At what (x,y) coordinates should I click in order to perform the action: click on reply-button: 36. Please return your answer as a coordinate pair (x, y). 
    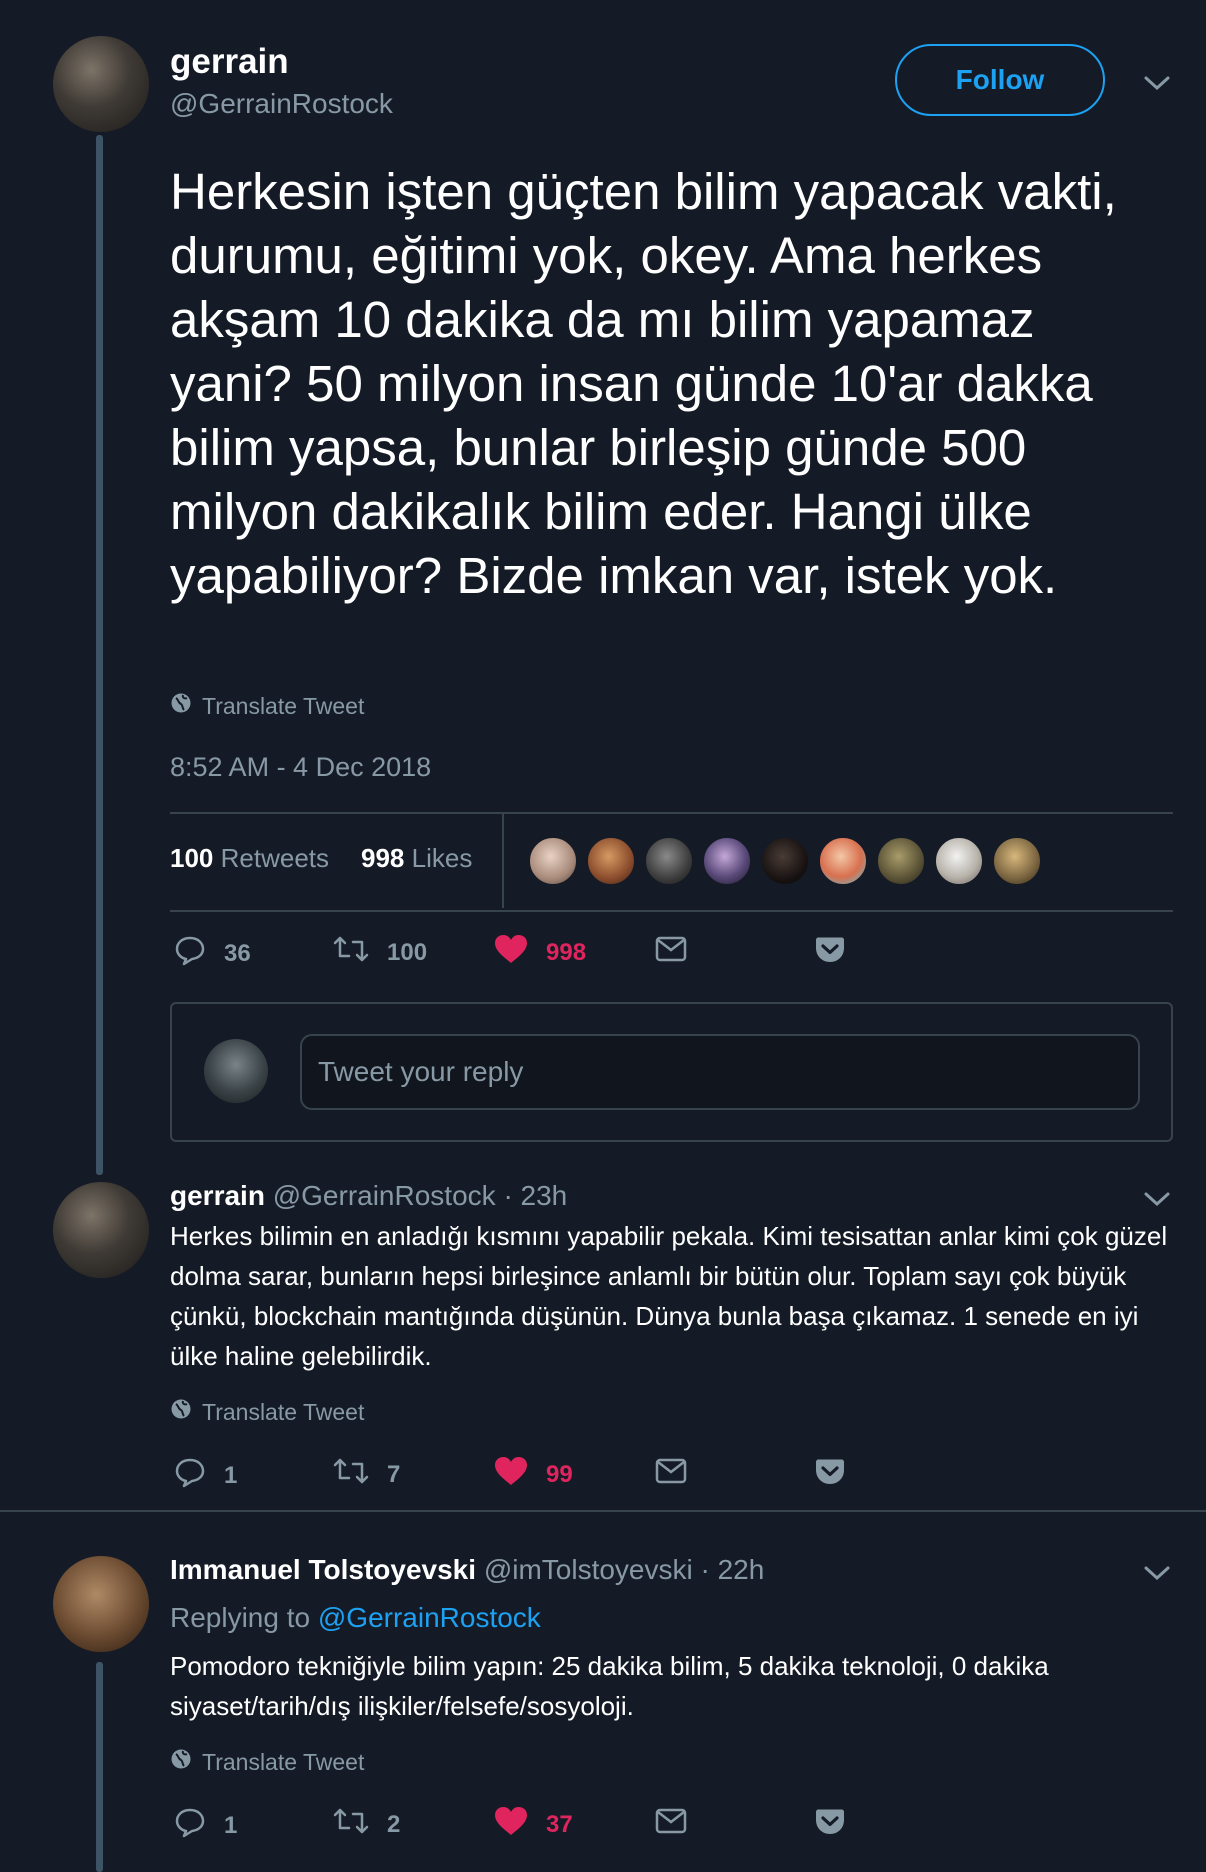
    Looking at the image, I should click on (212, 953).